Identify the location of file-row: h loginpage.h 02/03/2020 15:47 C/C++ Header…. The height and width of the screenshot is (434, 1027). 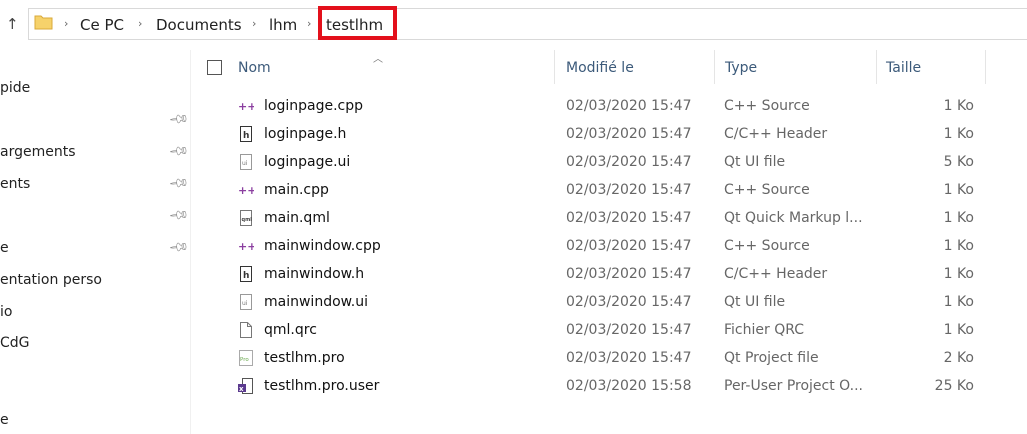
(613, 134).